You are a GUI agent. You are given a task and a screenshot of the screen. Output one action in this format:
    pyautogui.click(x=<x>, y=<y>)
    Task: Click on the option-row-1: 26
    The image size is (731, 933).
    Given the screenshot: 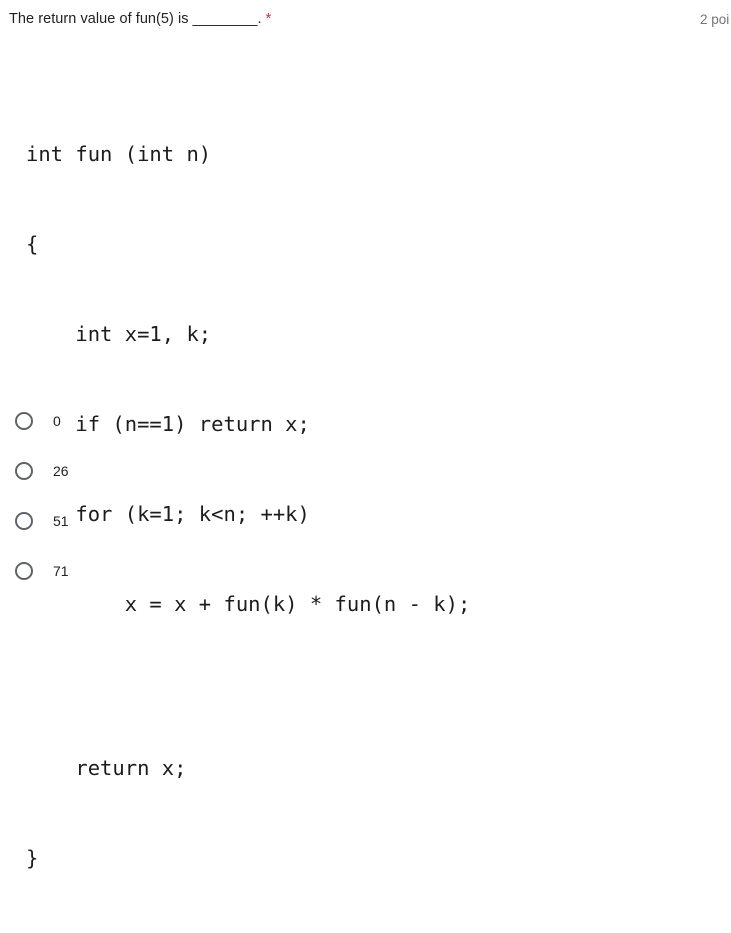 What is the action you would take?
    pyautogui.click(x=365, y=471)
    